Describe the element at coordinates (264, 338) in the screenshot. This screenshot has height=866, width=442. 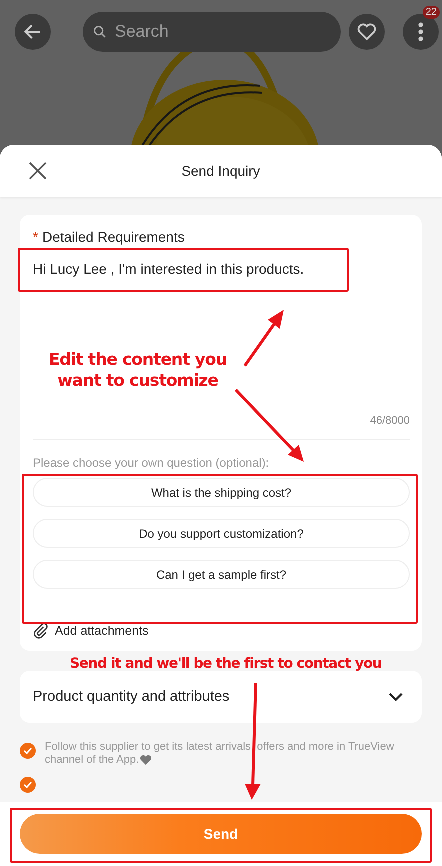
I see `arrow` at that location.